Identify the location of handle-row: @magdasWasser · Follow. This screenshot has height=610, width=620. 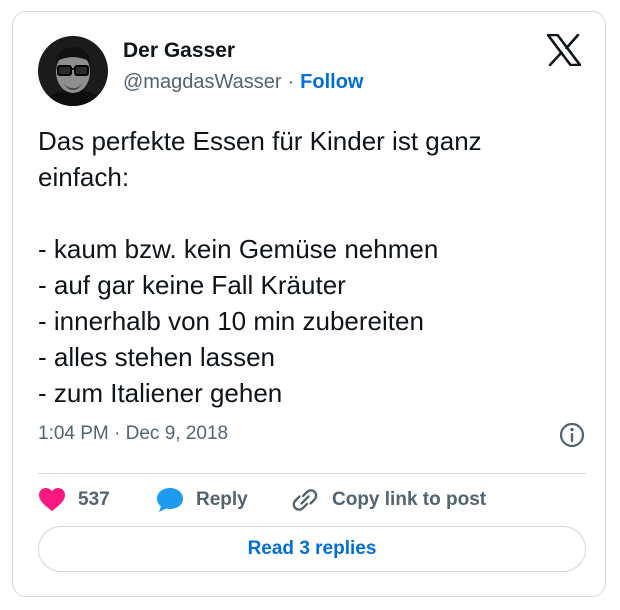
(243, 82).